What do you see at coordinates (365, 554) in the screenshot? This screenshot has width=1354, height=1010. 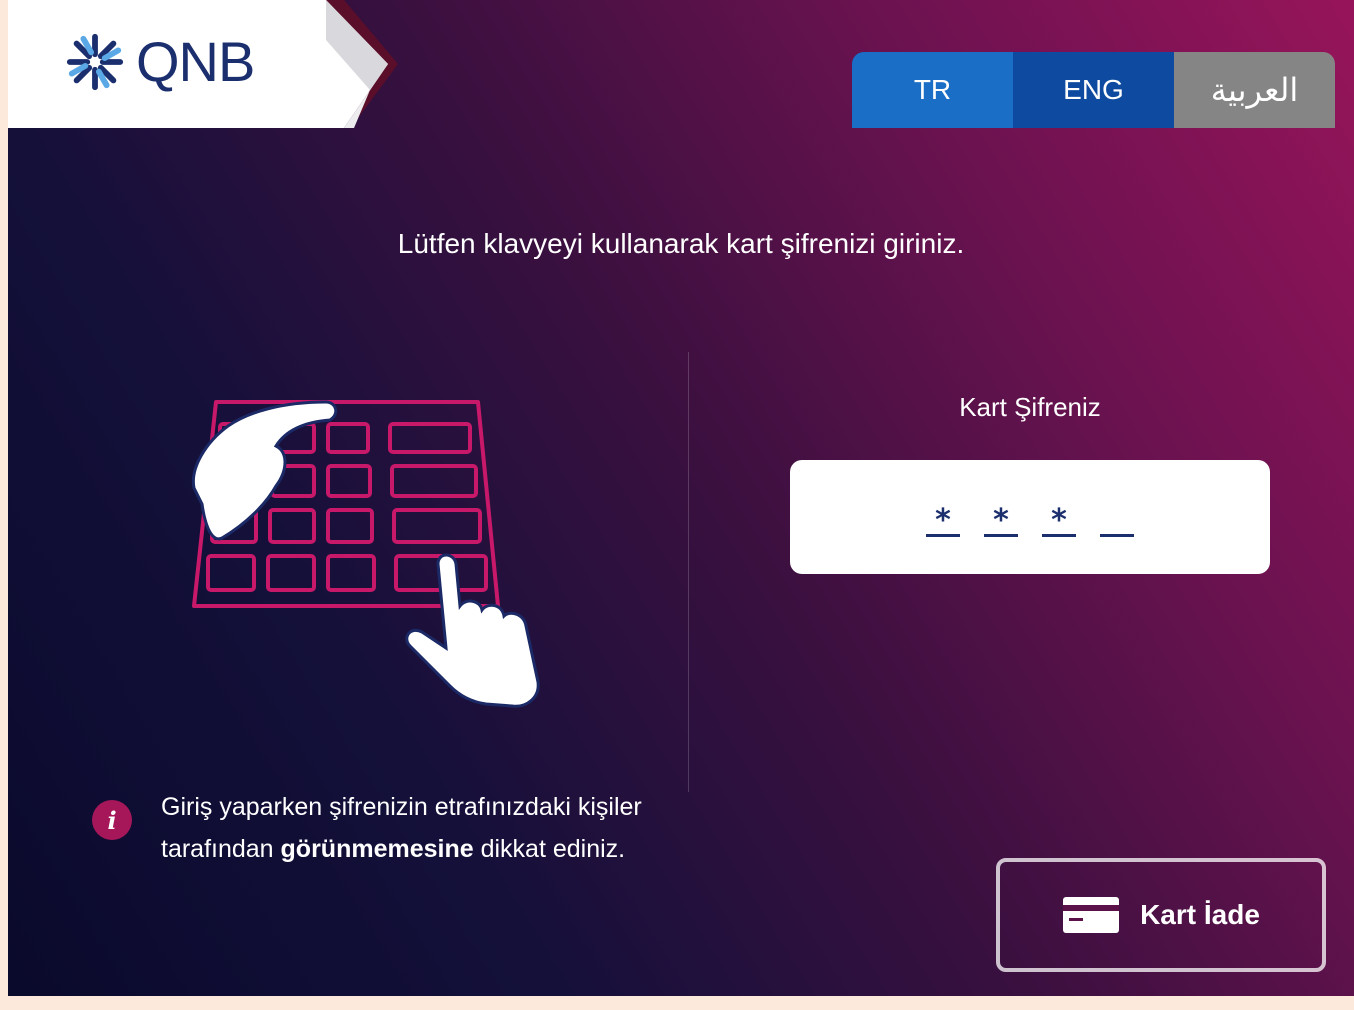 I see `keypad-hand-icon` at bounding box center [365, 554].